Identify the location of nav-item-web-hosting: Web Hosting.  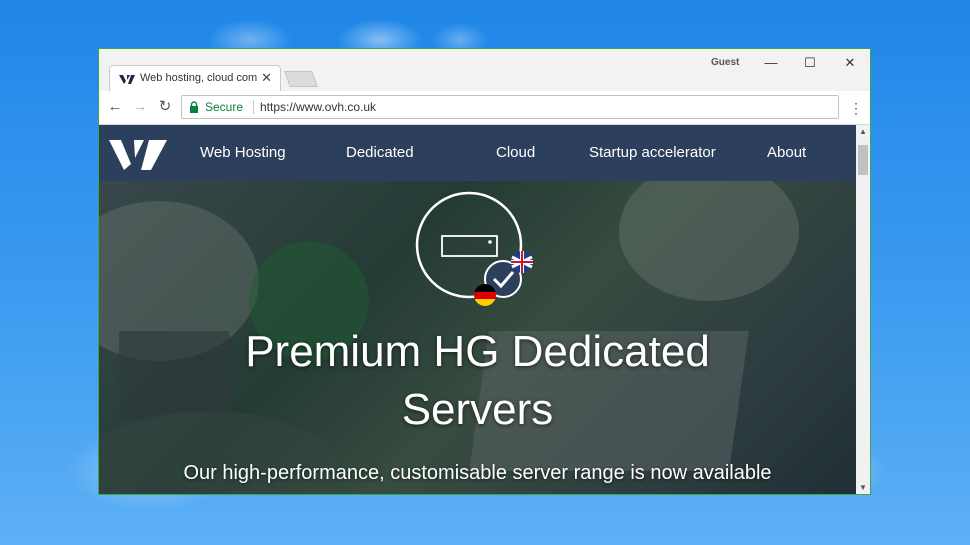
(243, 152).